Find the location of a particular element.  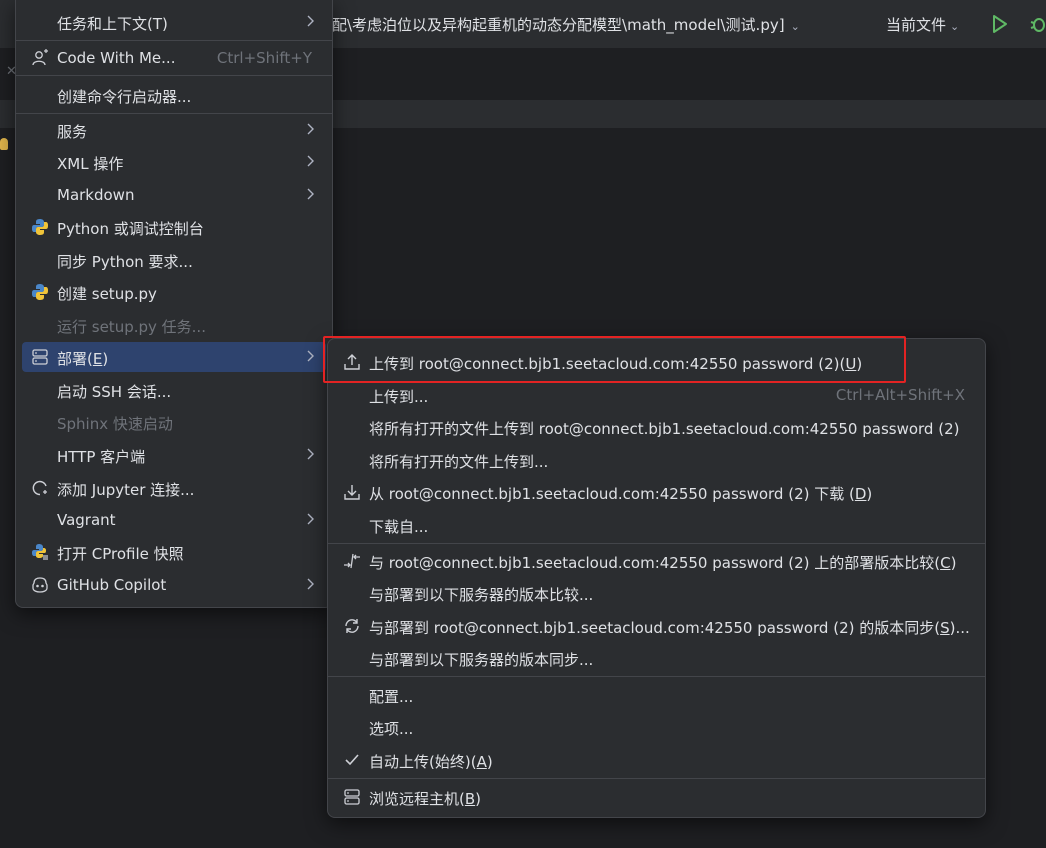

compare-icon is located at coordinates (352, 561).